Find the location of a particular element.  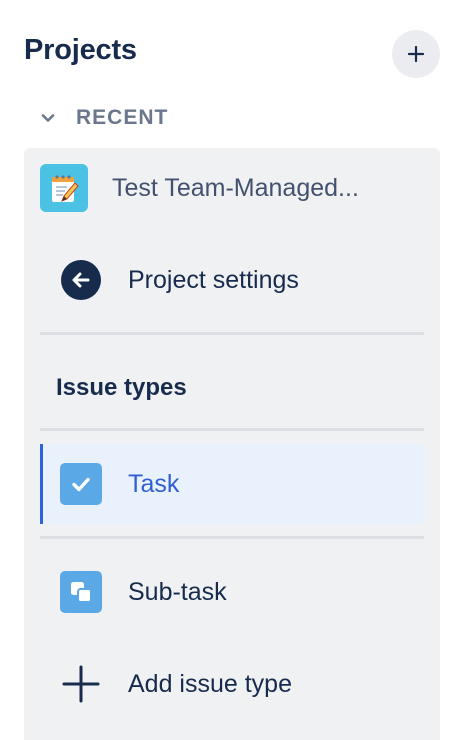

recent-section-label: RECENT is located at coordinates (122, 117).